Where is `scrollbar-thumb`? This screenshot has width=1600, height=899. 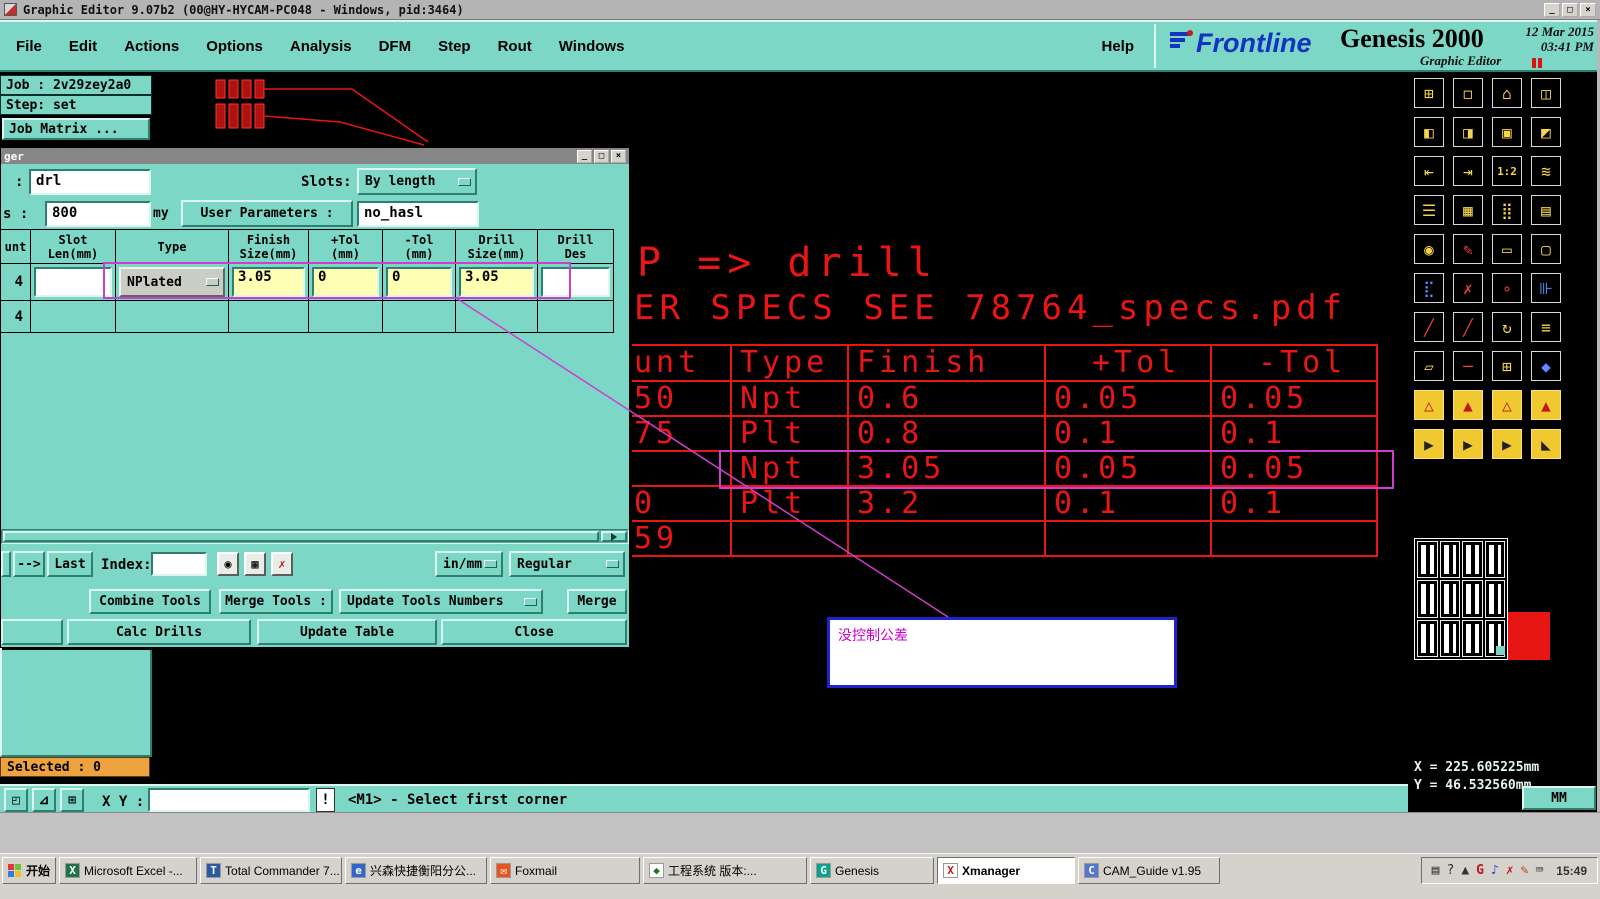 scrollbar-thumb is located at coordinates (301, 536).